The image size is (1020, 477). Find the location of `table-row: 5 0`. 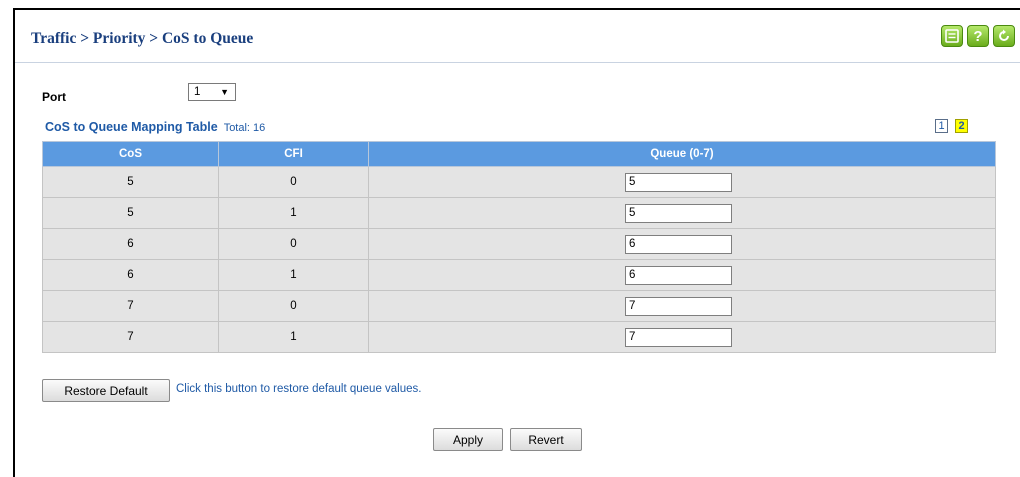

table-row: 5 0 is located at coordinates (519, 182).